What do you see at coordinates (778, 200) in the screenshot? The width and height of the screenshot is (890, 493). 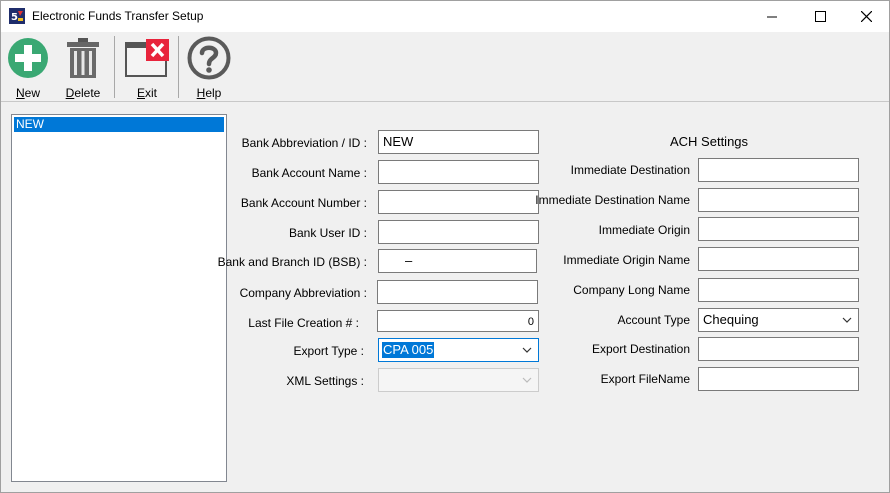 I see `immediate-destination-name-input` at bounding box center [778, 200].